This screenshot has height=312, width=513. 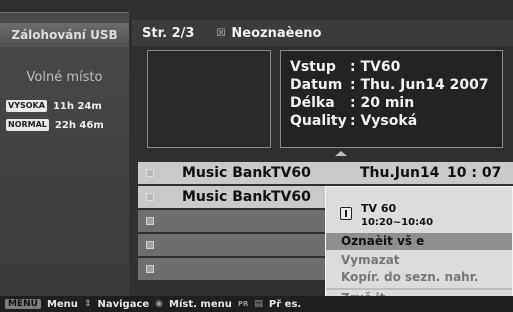 I want to click on usb-backup-title: Zálohování USB, so click(x=64, y=35).